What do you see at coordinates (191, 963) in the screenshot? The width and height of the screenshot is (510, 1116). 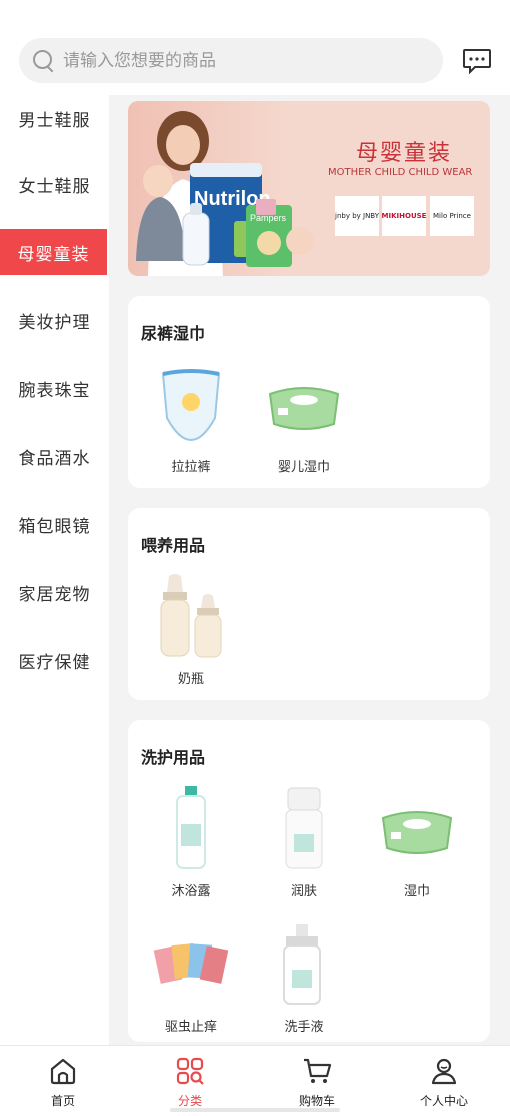 I see `insect-relief-image` at bounding box center [191, 963].